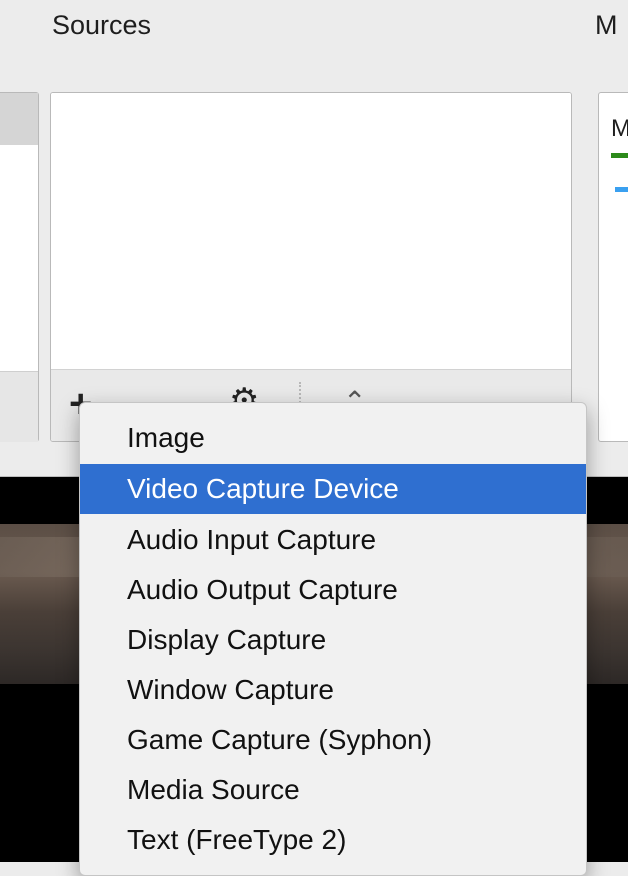  I want to click on menu-item-image: Image, so click(333, 438).